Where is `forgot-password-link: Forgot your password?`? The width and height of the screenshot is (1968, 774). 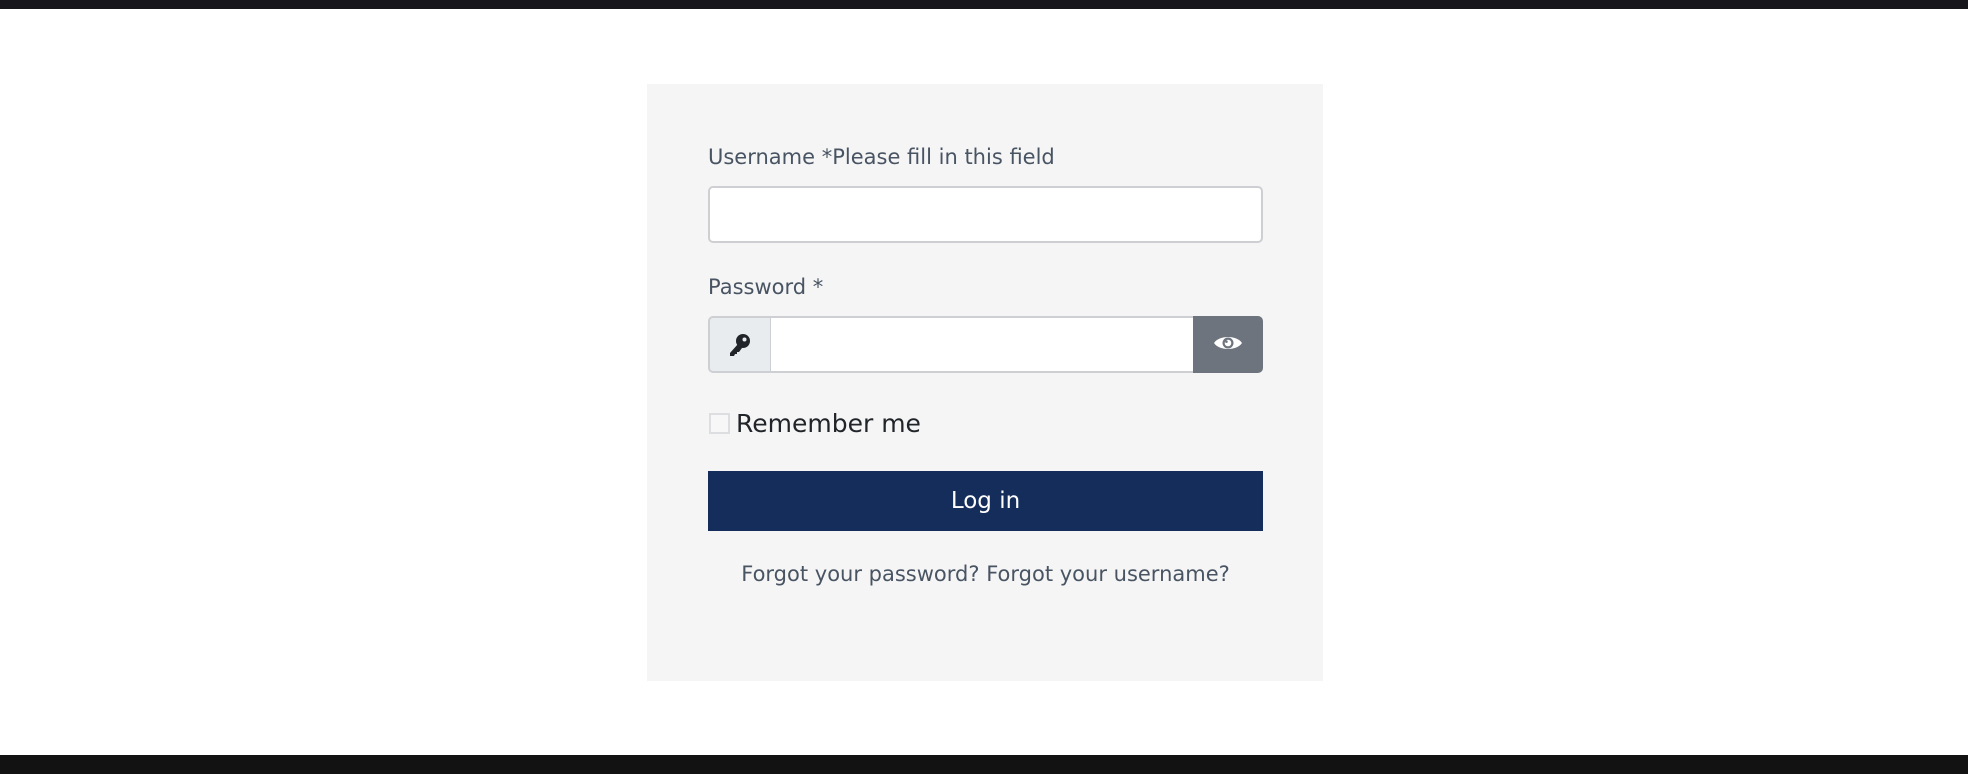
forgot-password-link: Forgot your password? is located at coordinates (860, 574).